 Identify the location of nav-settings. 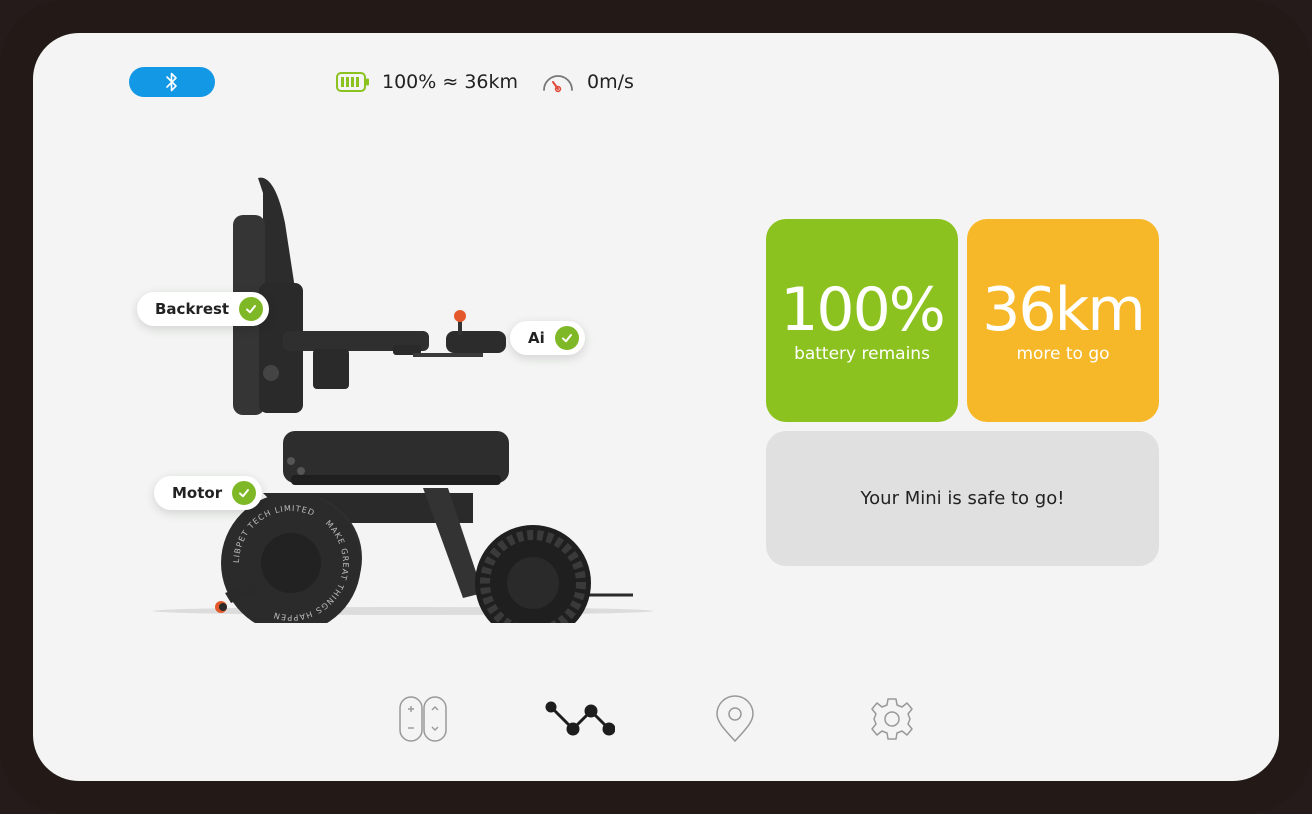
(892, 719).